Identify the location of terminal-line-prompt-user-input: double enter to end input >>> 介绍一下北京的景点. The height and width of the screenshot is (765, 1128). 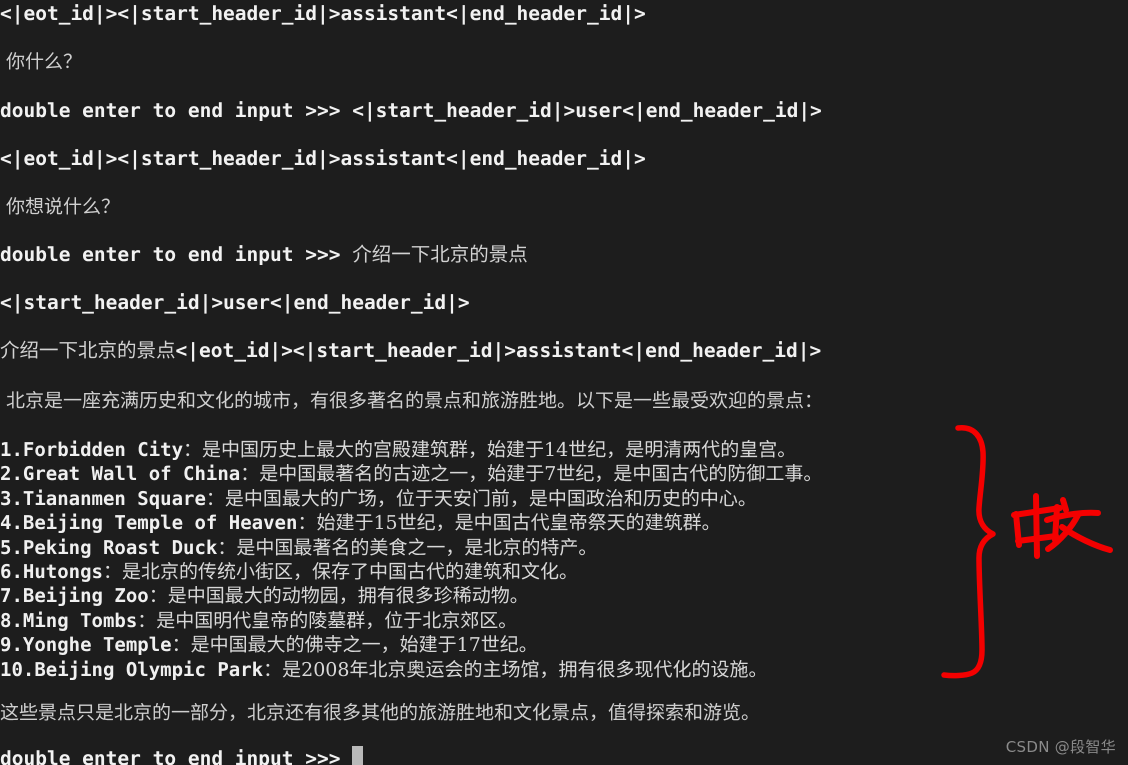
(264, 255).